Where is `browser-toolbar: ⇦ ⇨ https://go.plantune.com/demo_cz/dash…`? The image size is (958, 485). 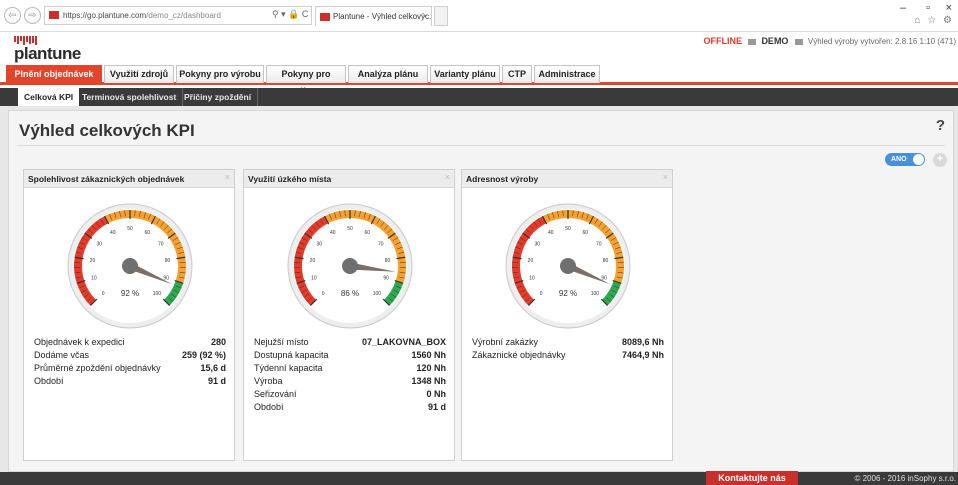 browser-toolbar: ⇦ ⇨ https://go.plantune.com/demo_cz/dash… is located at coordinates (479, 16).